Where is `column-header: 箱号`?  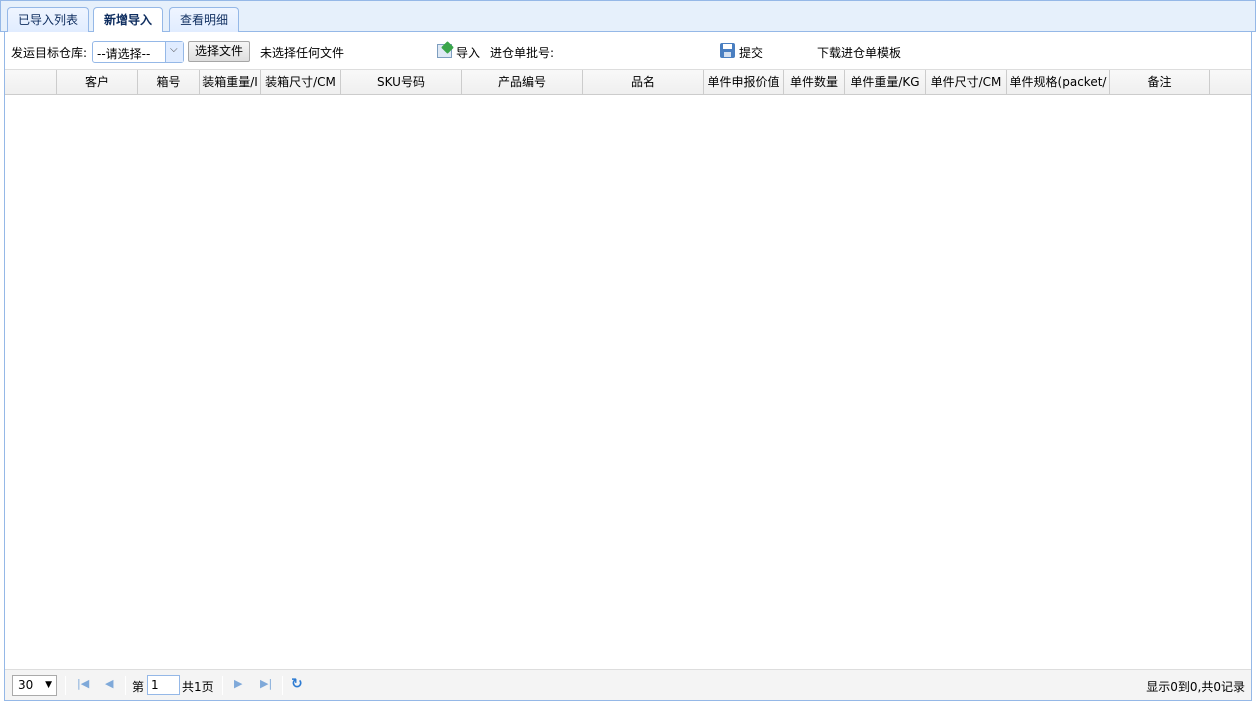 column-header: 箱号 is located at coordinates (169, 82).